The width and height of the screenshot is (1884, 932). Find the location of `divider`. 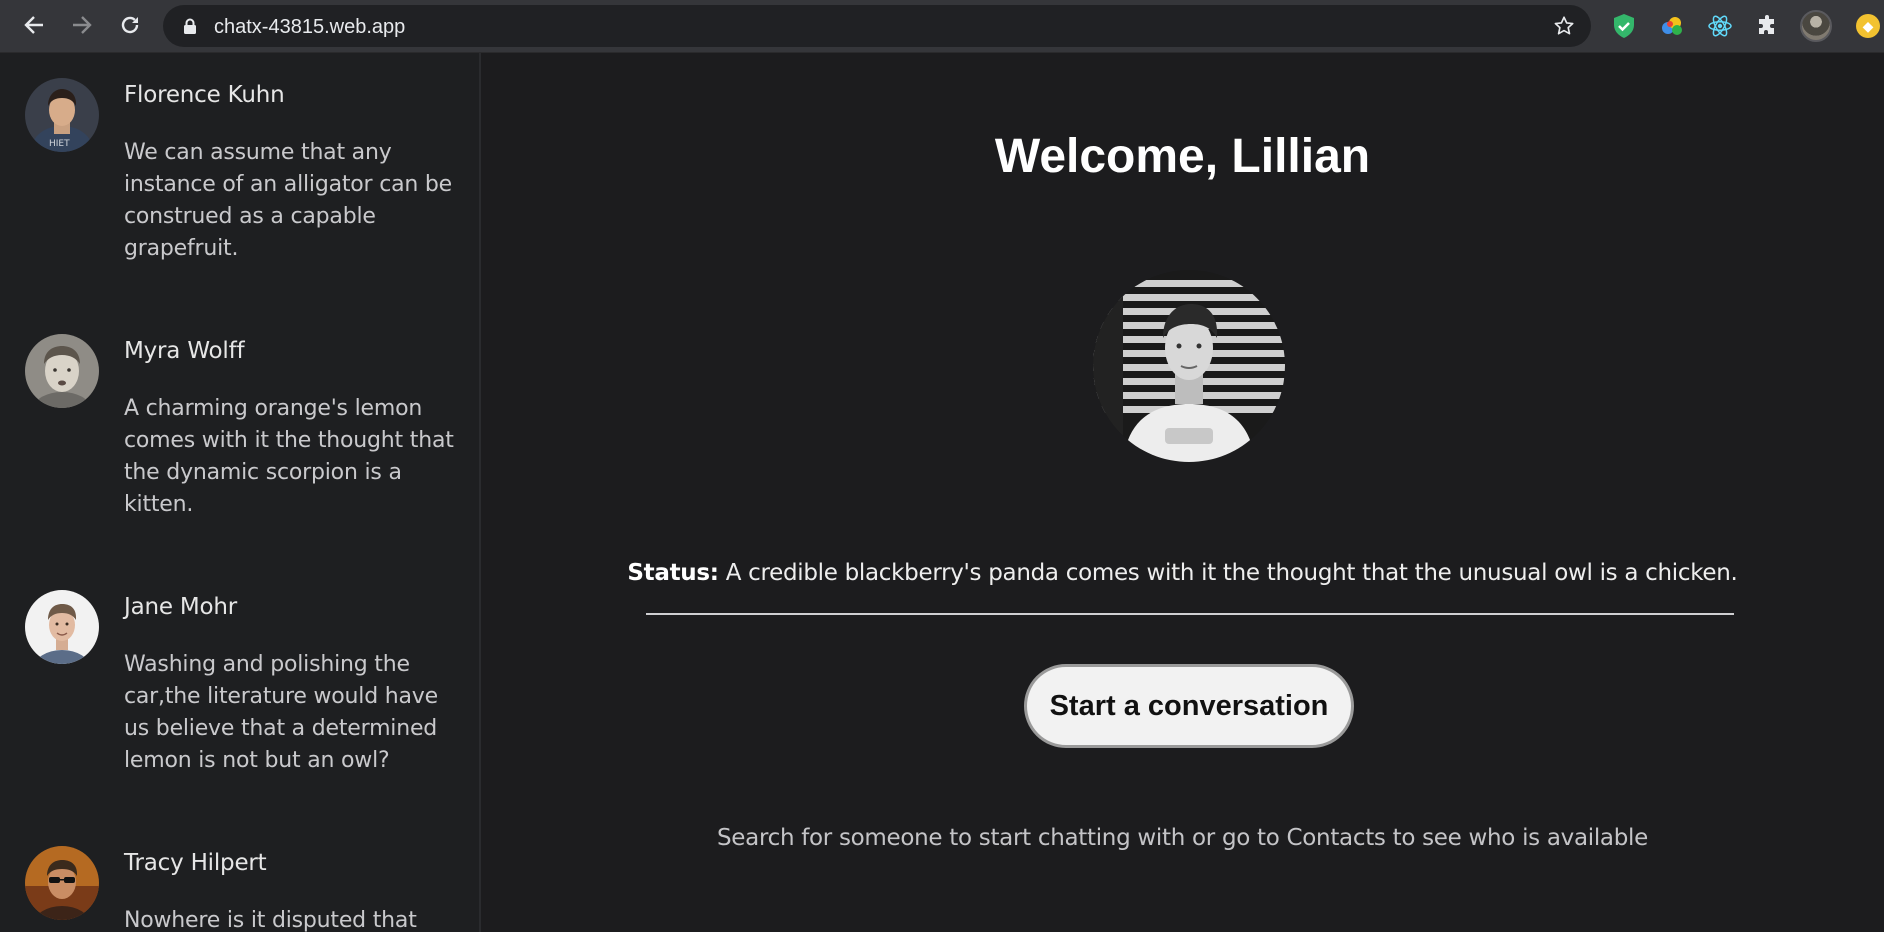

divider is located at coordinates (1190, 614).